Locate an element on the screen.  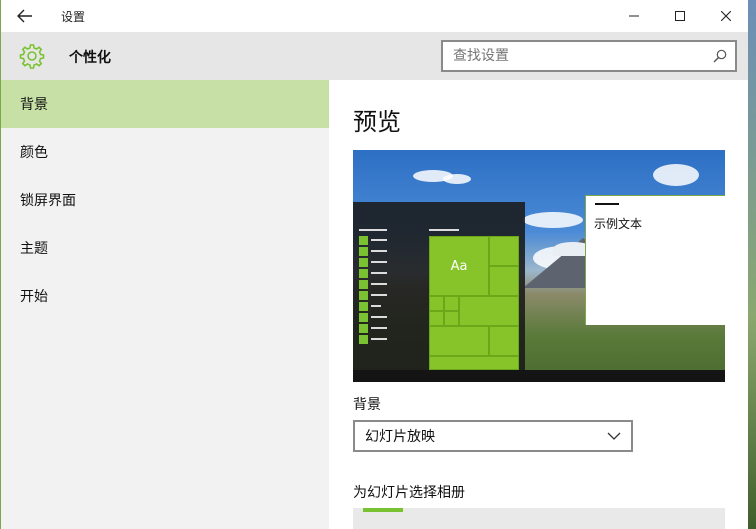
maximize-icon is located at coordinates (680, 16).